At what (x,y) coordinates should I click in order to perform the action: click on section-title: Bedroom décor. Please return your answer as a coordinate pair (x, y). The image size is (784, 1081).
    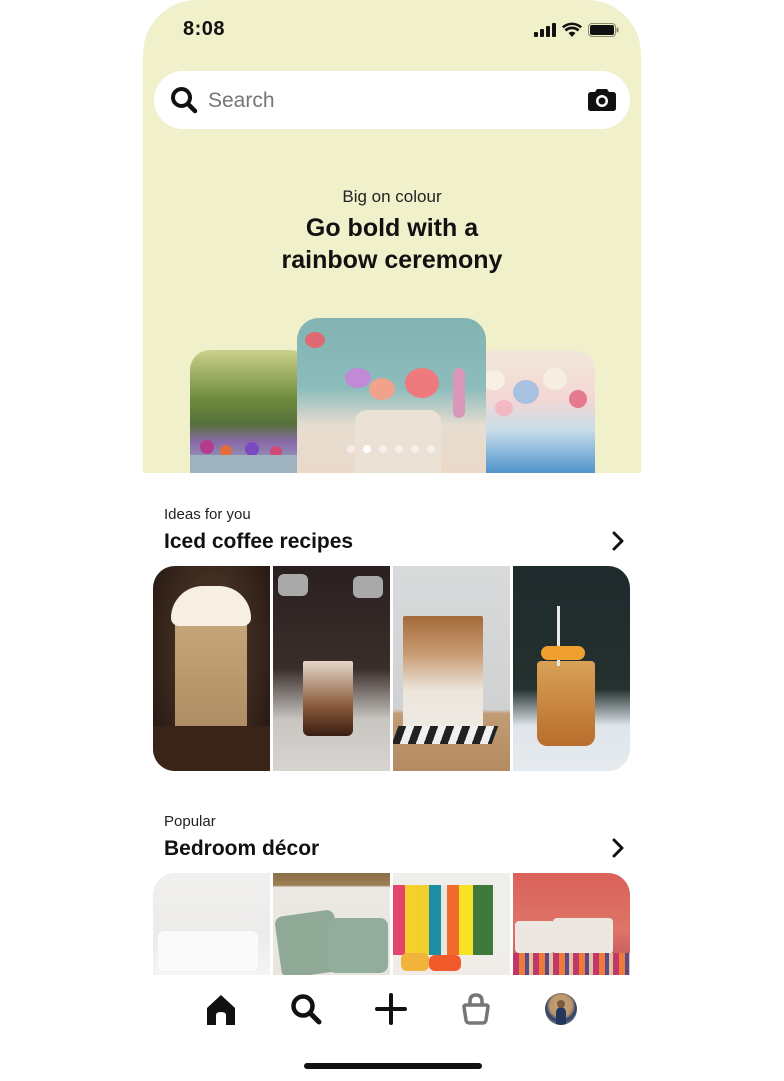
    Looking at the image, I should click on (241, 849).